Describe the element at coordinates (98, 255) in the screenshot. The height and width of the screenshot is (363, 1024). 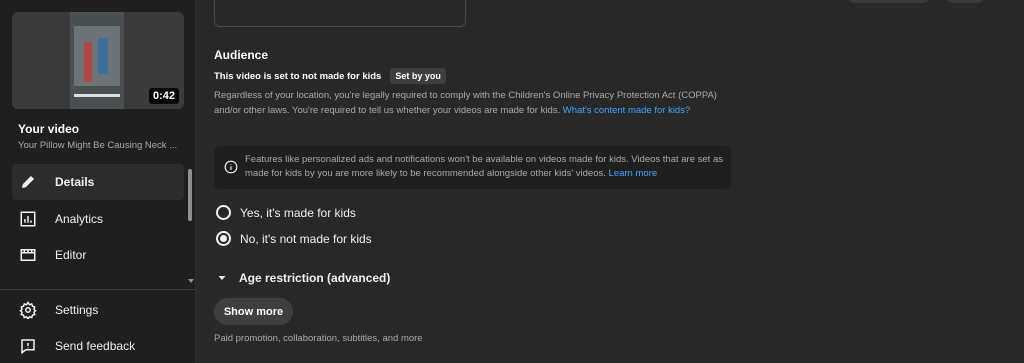
I see `sidebar-item-editor: Editor` at that location.